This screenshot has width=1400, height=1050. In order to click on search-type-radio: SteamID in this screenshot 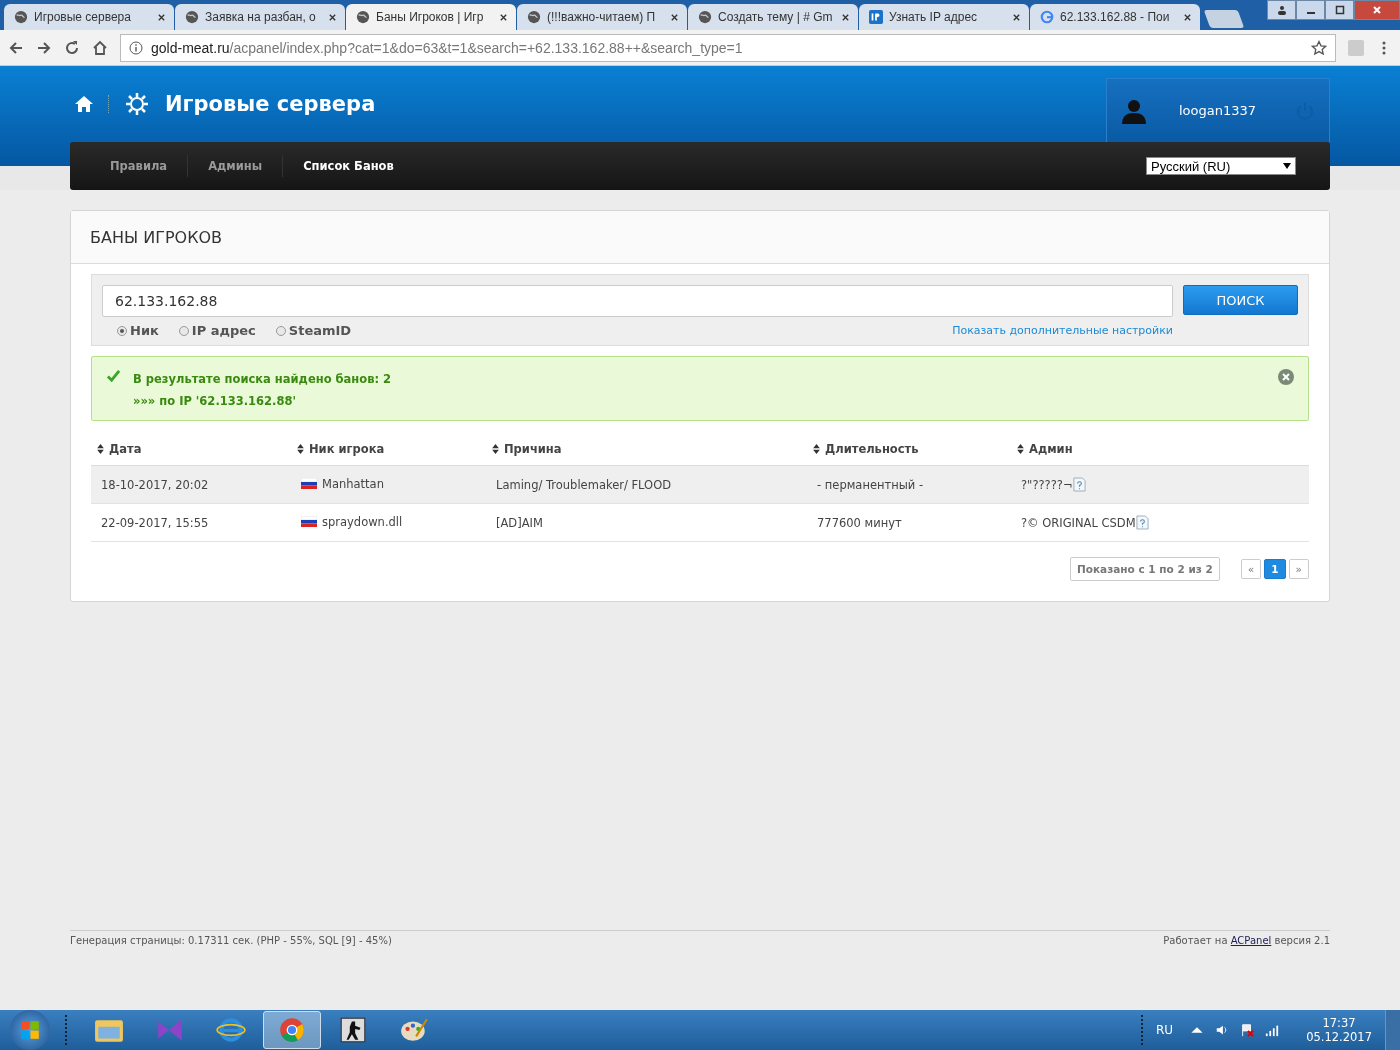, I will do `click(313, 330)`.